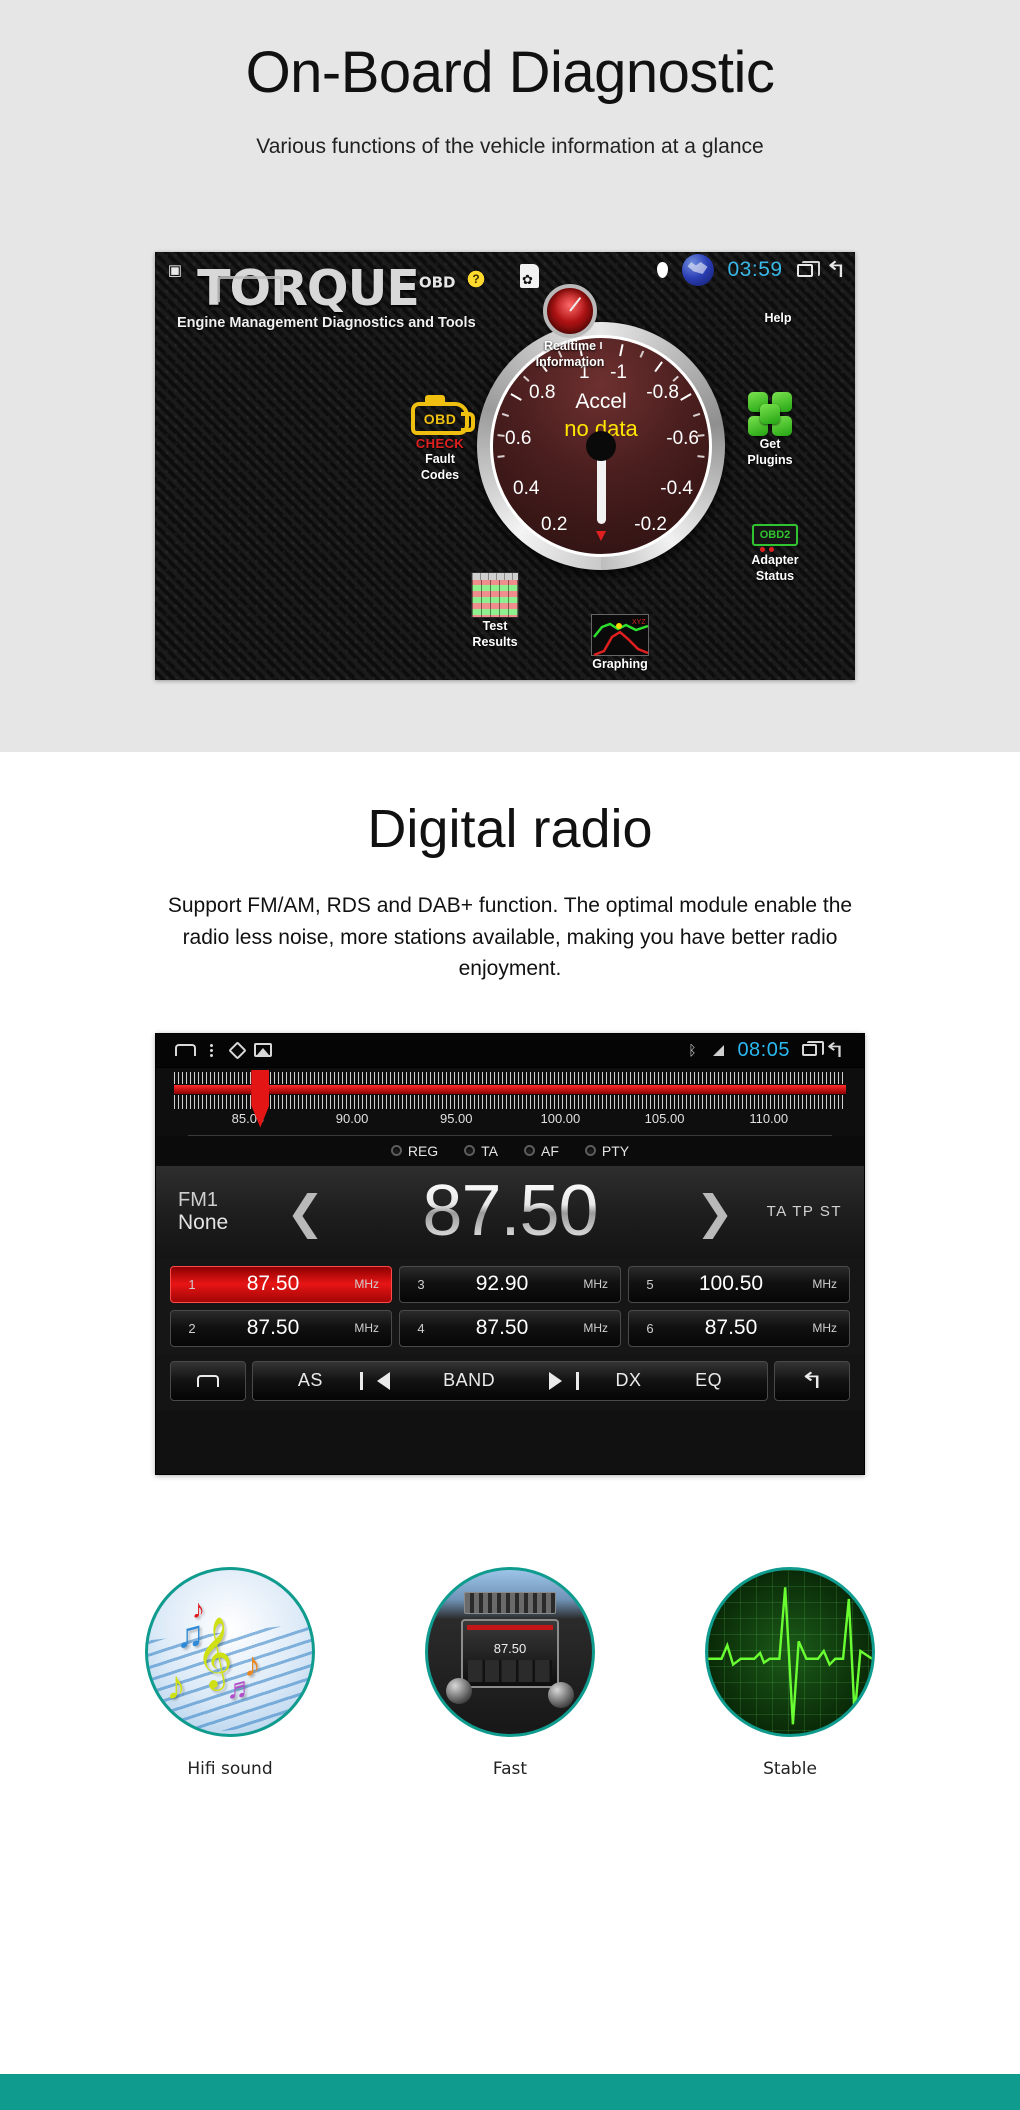 The image size is (1020, 2110). What do you see at coordinates (510, 1101) in the screenshot?
I see `frequency-scale: 85.00 90.00 95.00 100.00 105.00 110.00` at bounding box center [510, 1101].